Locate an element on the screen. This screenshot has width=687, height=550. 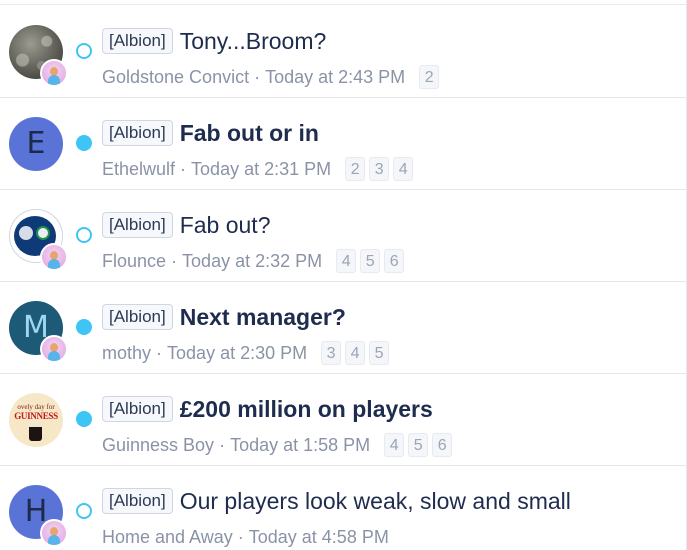
thread-meta: Guinness Boy · Today at 1:58 PM 4 5 6 is located at coordinates (277, 445).